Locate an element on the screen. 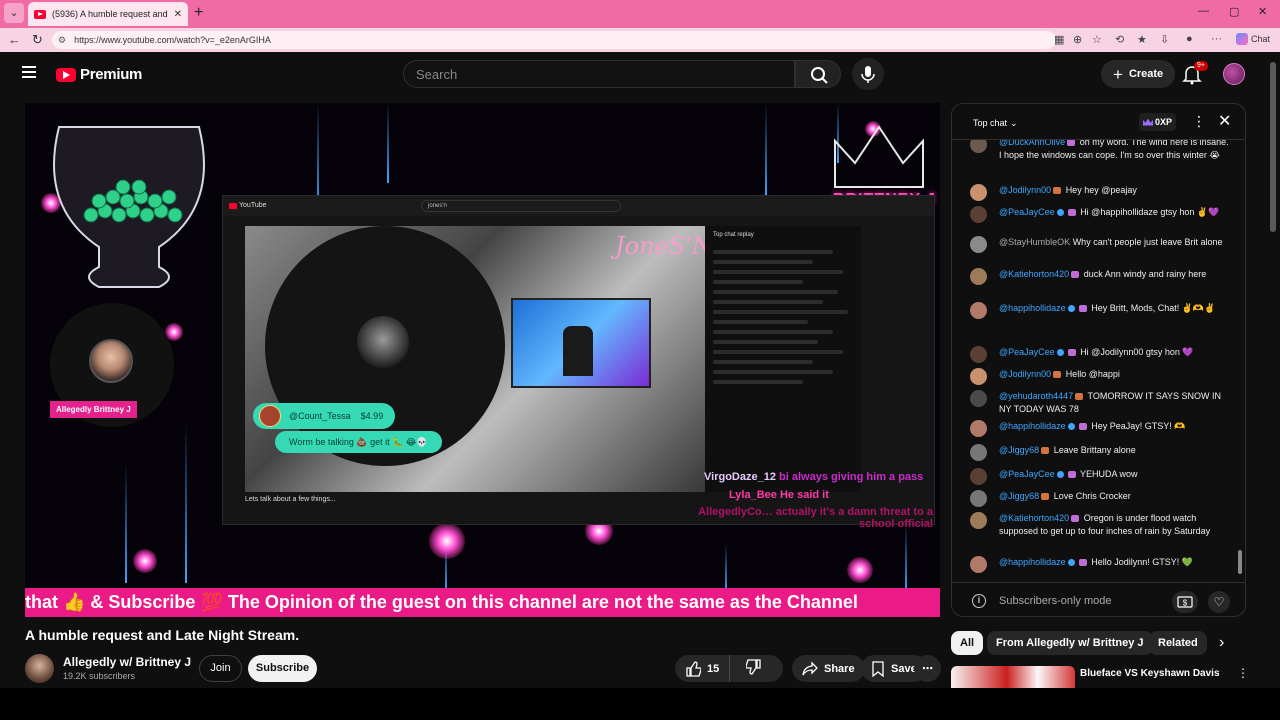 Image resolution: width=1280 pixels, height=720 pixels. tab-search-button: ⌄ is located at coordinates (14, 13).